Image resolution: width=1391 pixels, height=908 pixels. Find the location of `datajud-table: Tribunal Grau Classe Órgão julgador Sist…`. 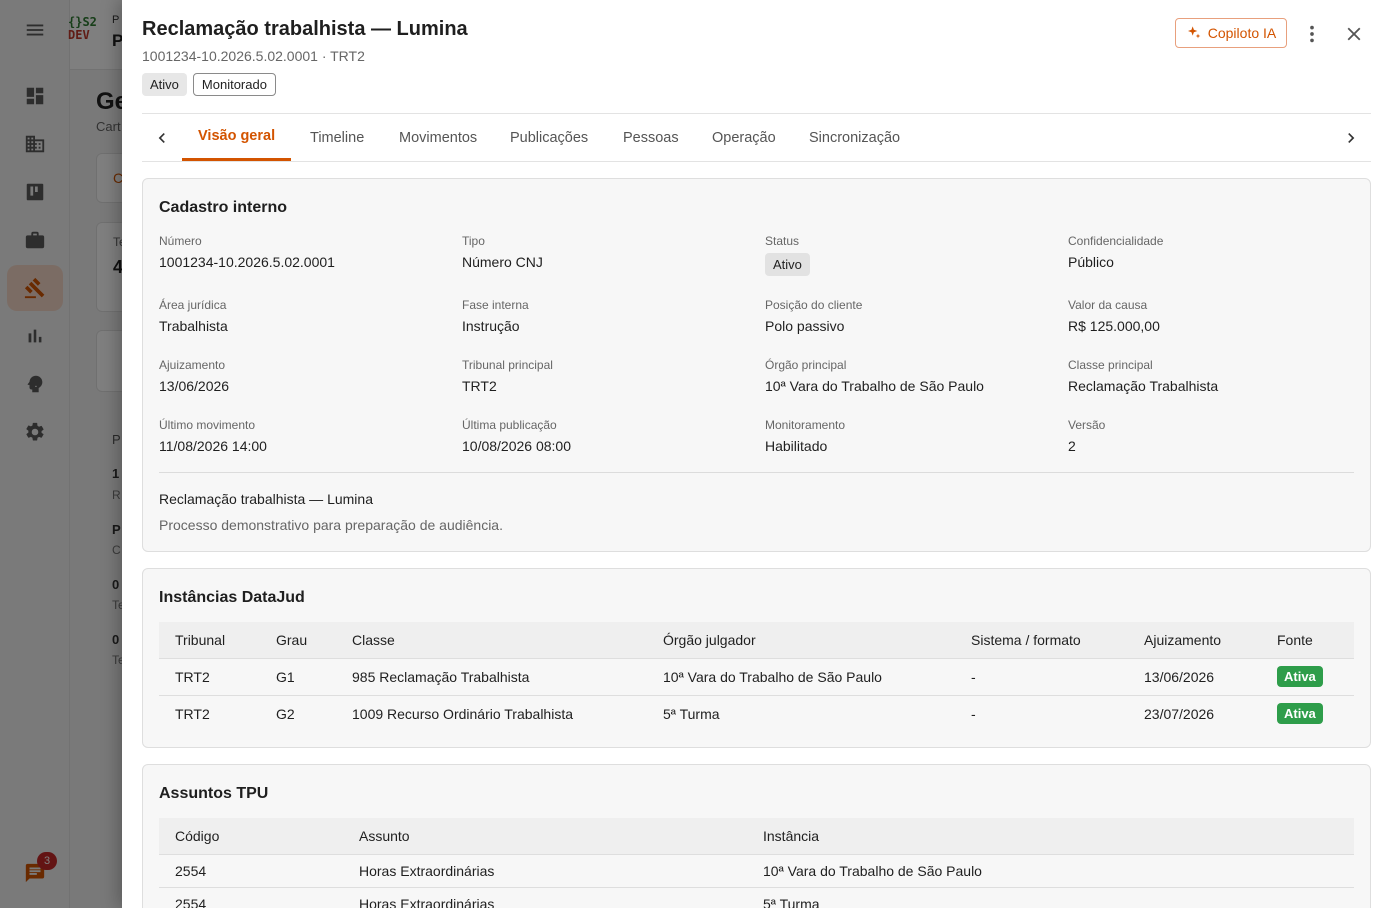

datajud-table: Tribunal Grau Classe Órgão julgador Sist… is located at coordinates (756, 677).